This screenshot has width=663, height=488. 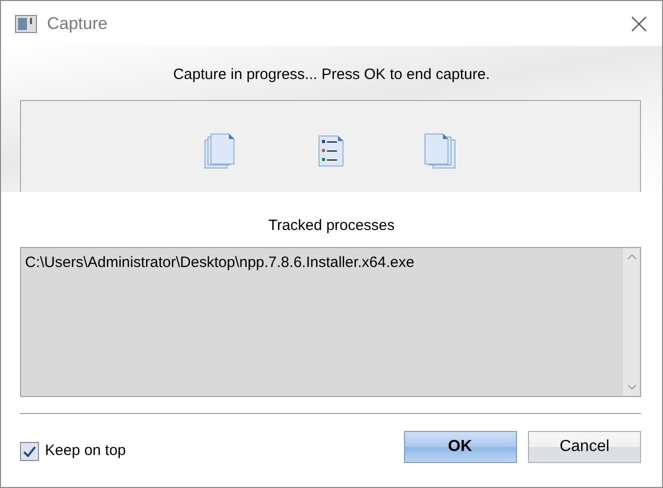 I want to click on status-message: Capture in progress... Press OK to end capture., so click(x=331, y=75).